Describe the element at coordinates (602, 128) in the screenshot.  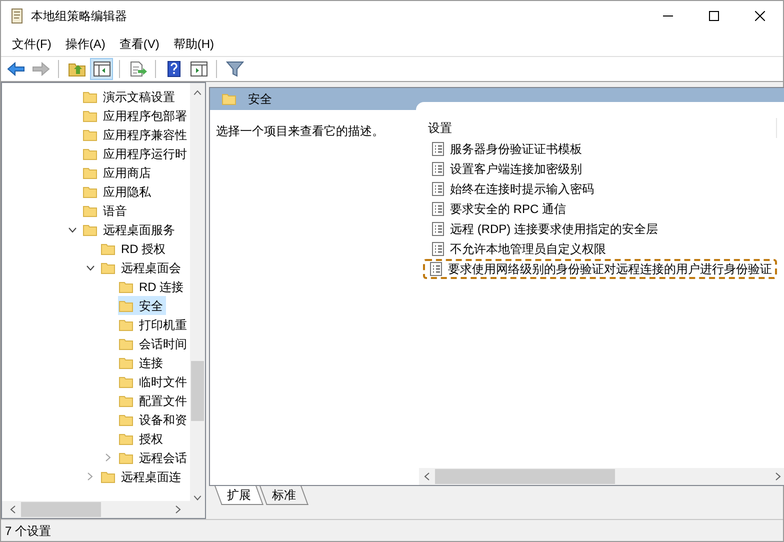
I see `column-header: 设置` at that location.